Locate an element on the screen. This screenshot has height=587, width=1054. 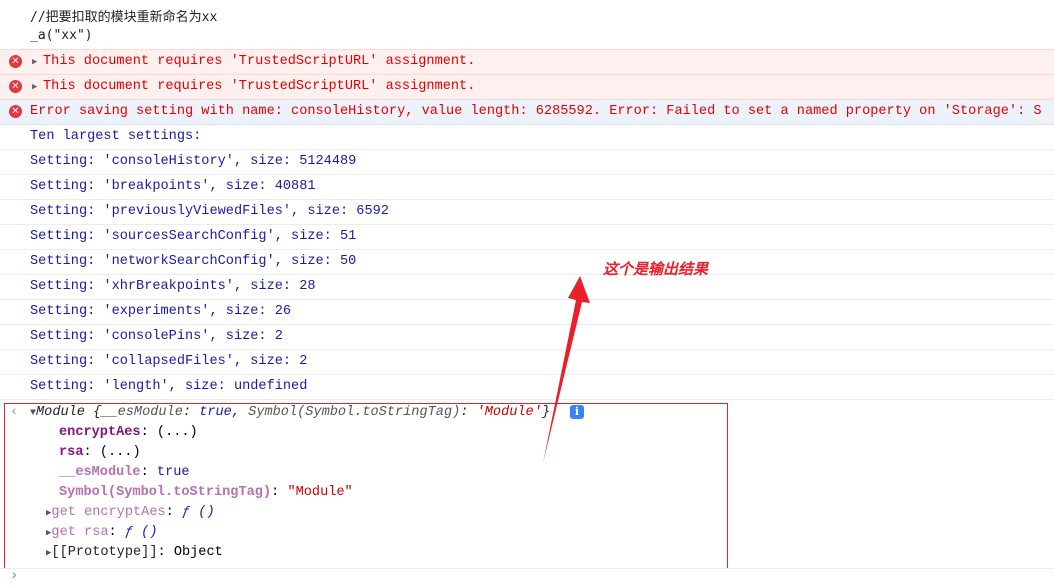
arrow-shape is located at coordinates (566, 369).